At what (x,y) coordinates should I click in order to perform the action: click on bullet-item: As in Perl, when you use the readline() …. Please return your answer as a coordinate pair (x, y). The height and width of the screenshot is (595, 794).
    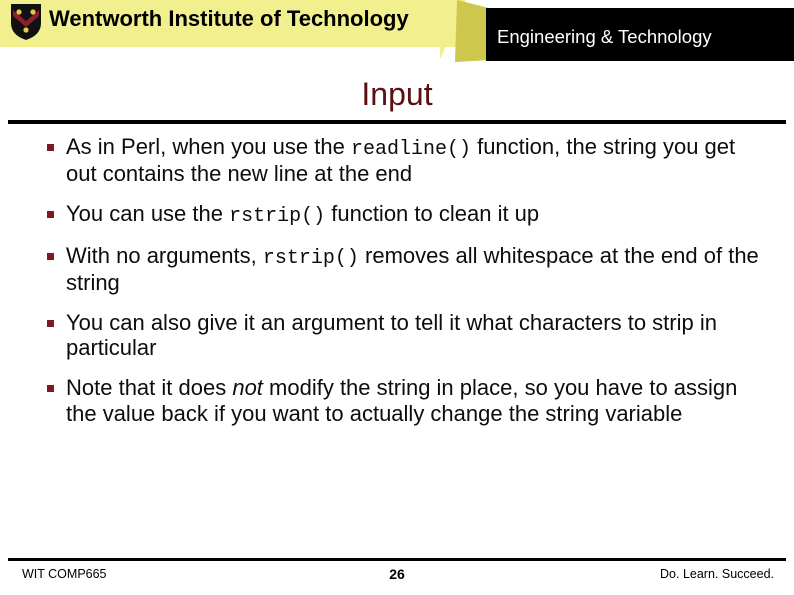
    Looking at the image, I should click on (406, 160).